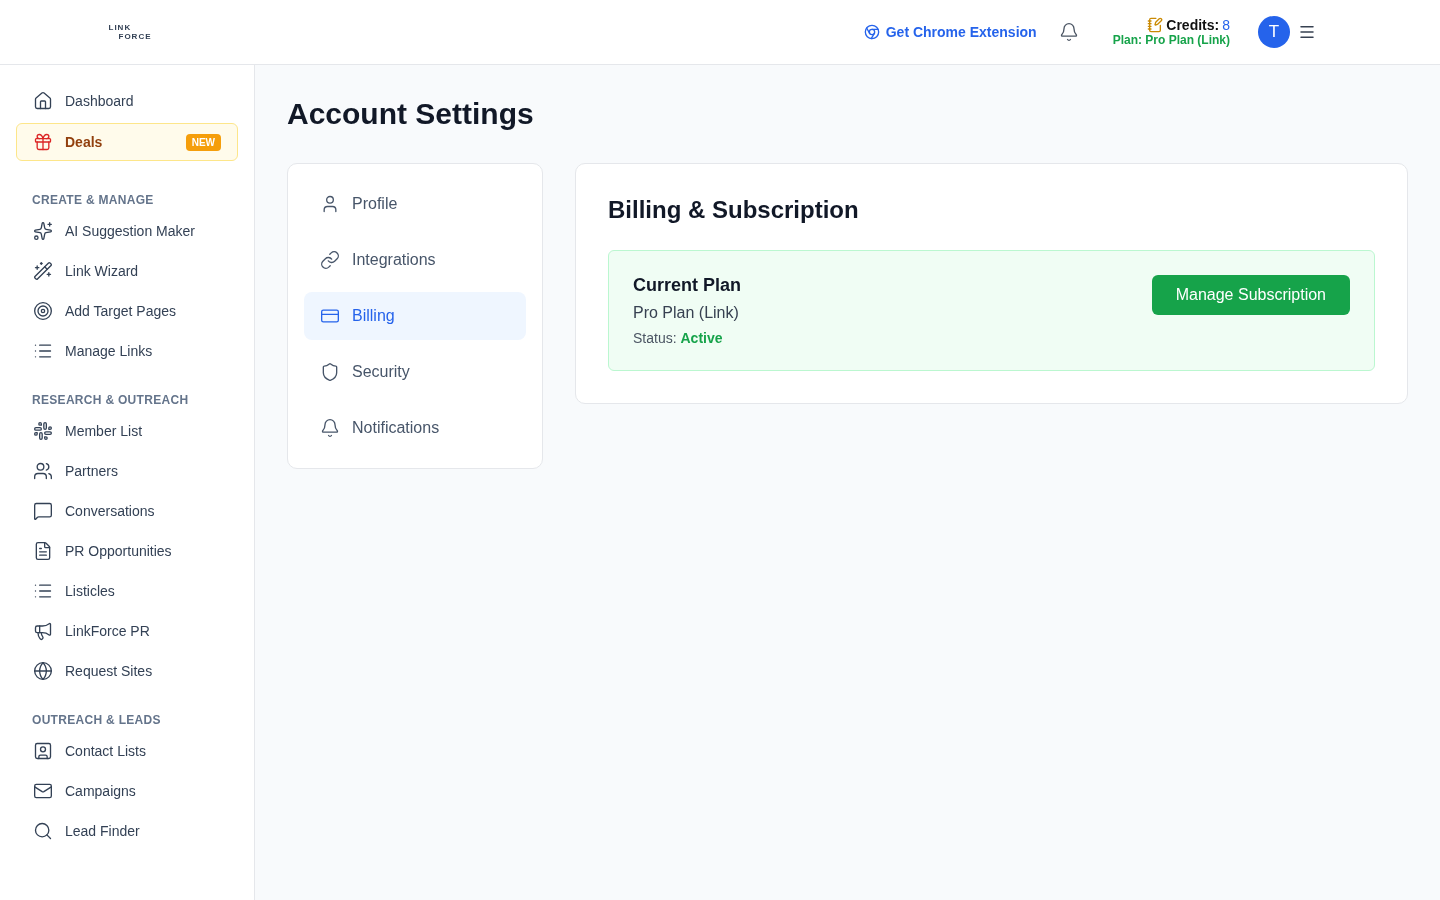 The width and height of the screenshot is (1440, 900). Describe the element at coordinates (415, 204) in the screenshot. I see `settings-tab: Profile` at that location.